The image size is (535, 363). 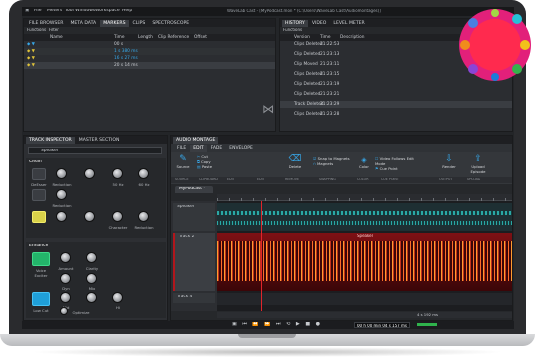 I want to click on sibilance-knob, so click(x=89, y=173).